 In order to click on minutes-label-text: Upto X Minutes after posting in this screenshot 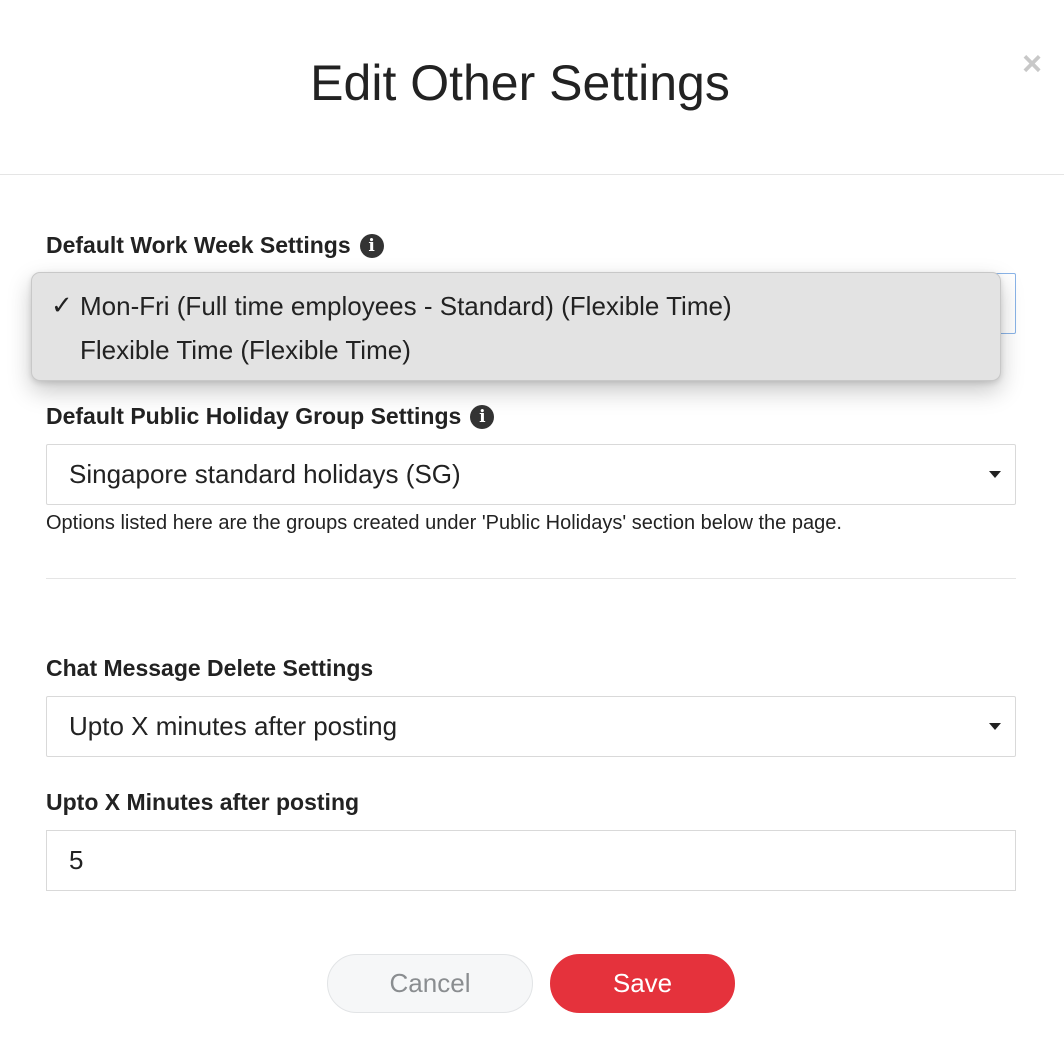, I will do `click(203, 802)`.